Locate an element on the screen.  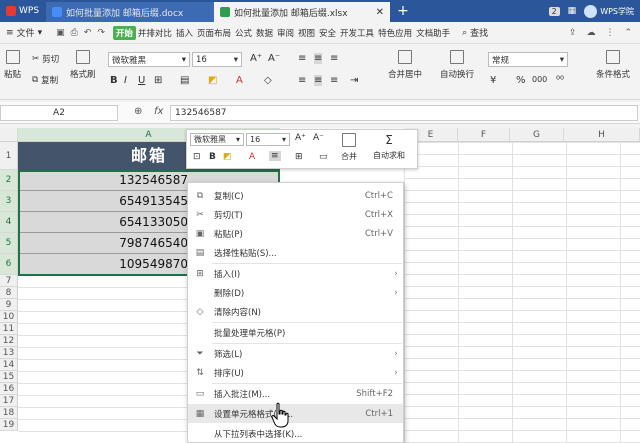
menu-compare: 并排对比 is located at coordinates (155, 33).